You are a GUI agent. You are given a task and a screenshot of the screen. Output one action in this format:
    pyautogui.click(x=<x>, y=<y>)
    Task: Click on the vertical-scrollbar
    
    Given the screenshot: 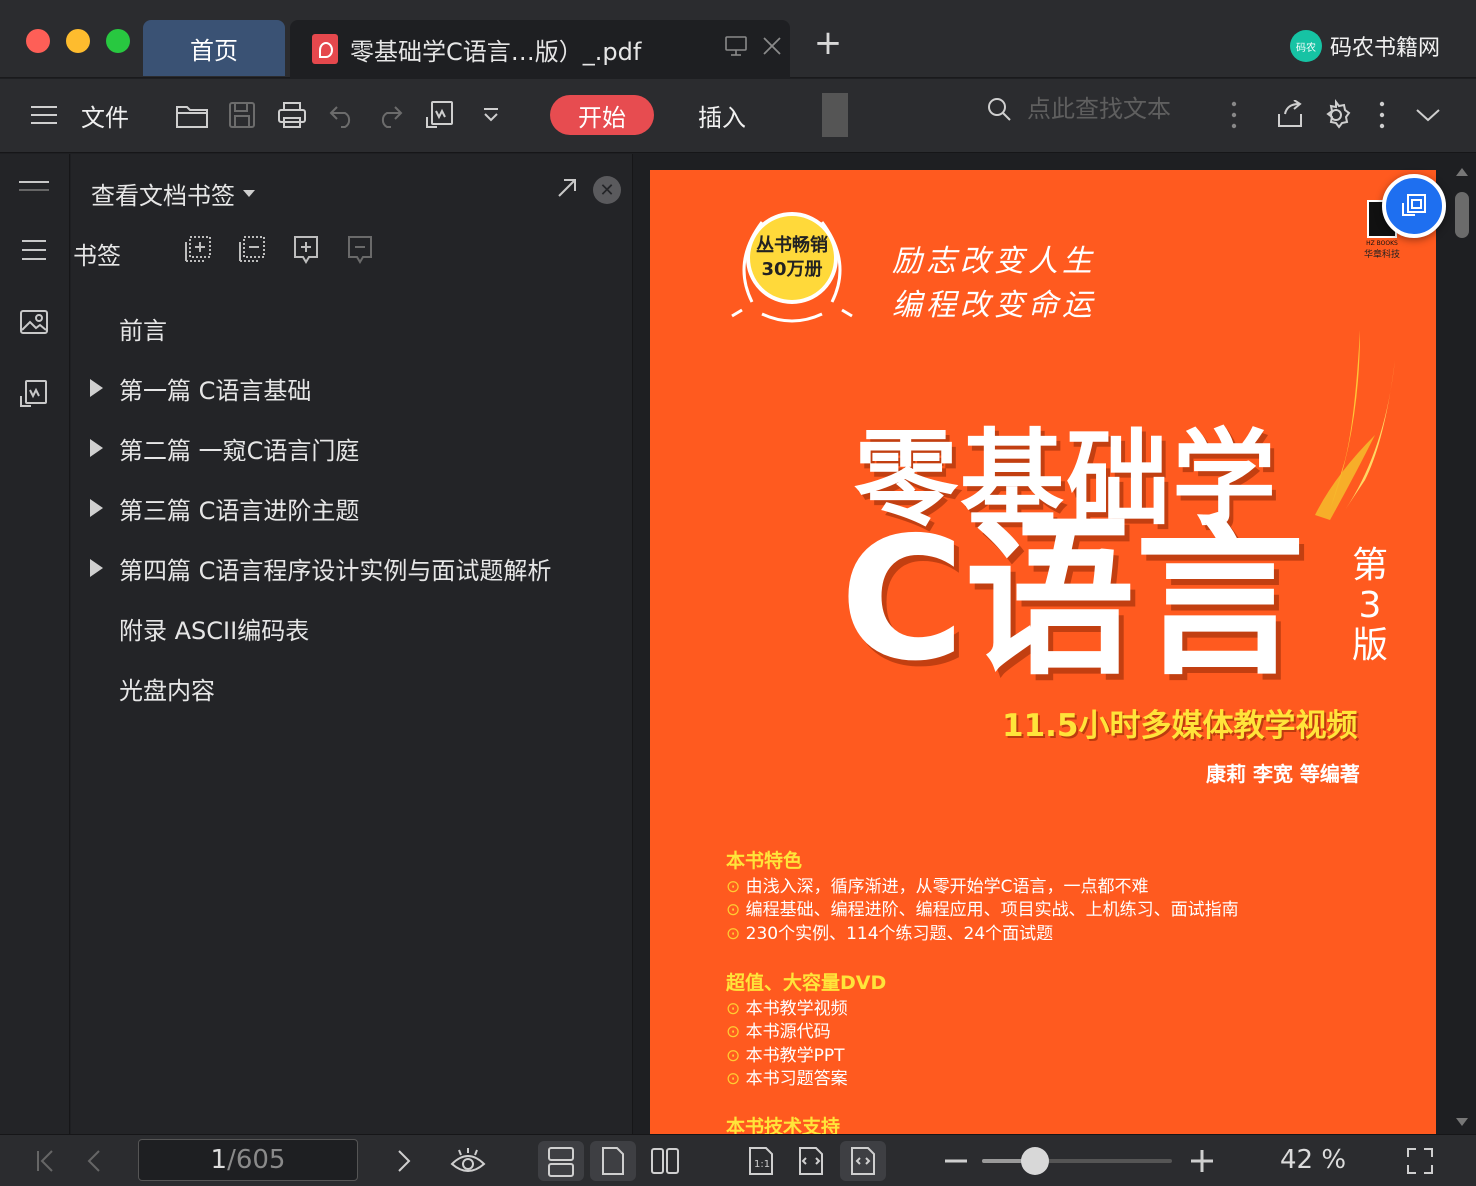 What is the action you would take?
    pyautogui.click(x=1462, y=646)
    